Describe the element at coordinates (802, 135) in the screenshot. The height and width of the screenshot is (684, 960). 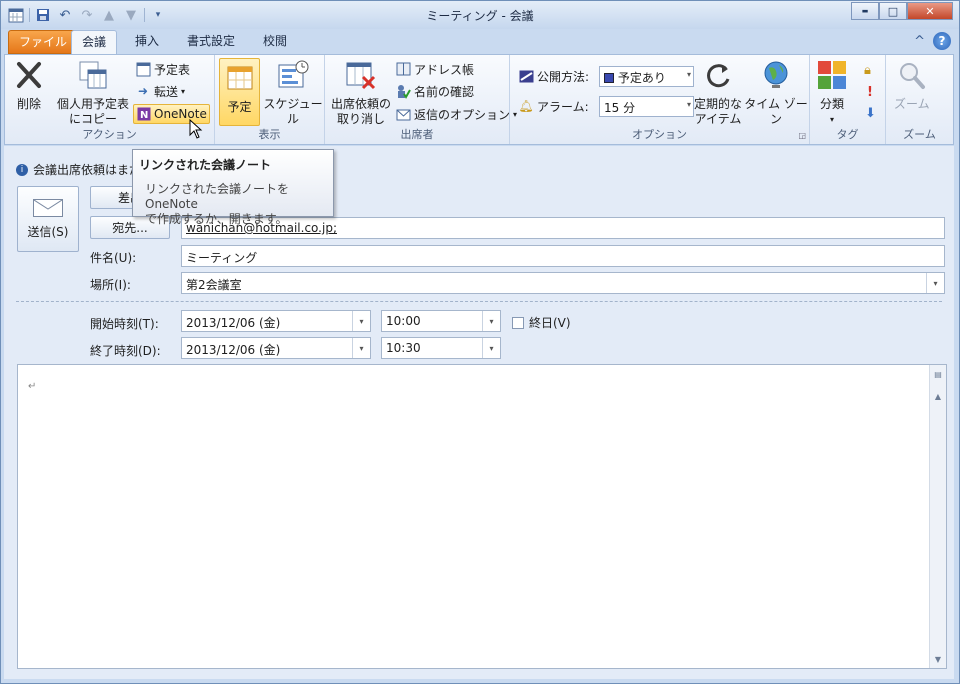
I see `dialog-launcher-icon: ◲` at that location.